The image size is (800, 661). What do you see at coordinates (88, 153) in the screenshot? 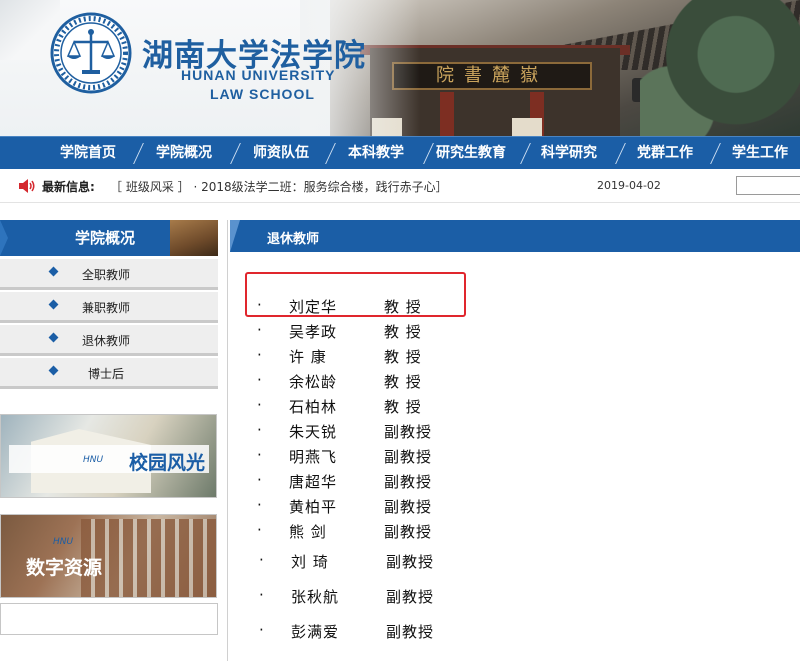
I see `nav-item-home: 学院首页` at bounding box center [88, 153].